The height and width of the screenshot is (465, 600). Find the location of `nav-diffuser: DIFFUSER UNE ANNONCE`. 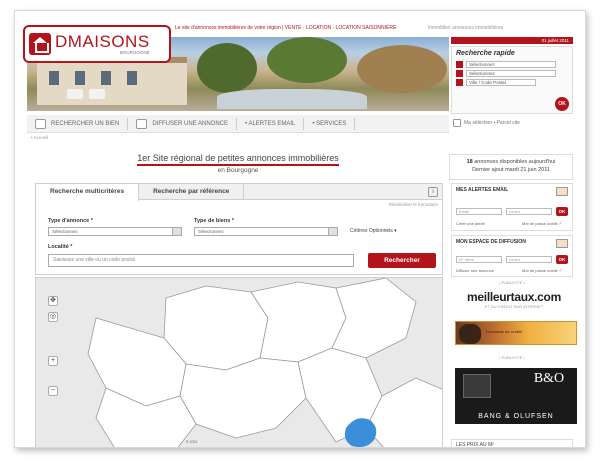

nav-diffuser: DIFFUSER UNE ANNONCE is located at coordinates (183, 123).